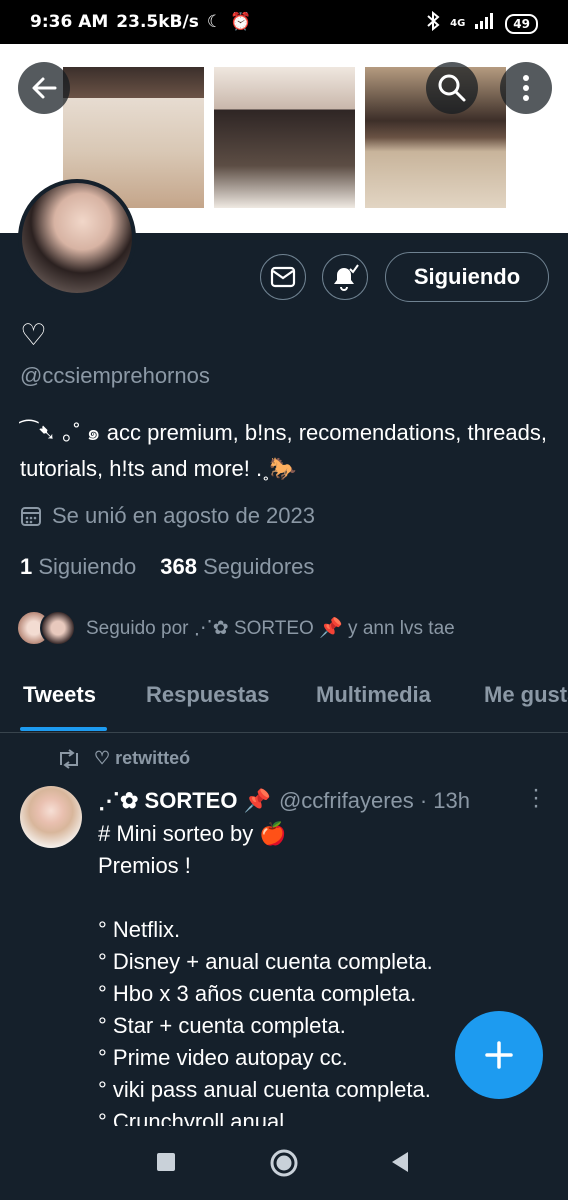 The height and width of the screenshot is (1200, 568). Describe the element at coordinates (157, 22) in the screenshot. I see `status-speed: 23.5kB/s` at that location.